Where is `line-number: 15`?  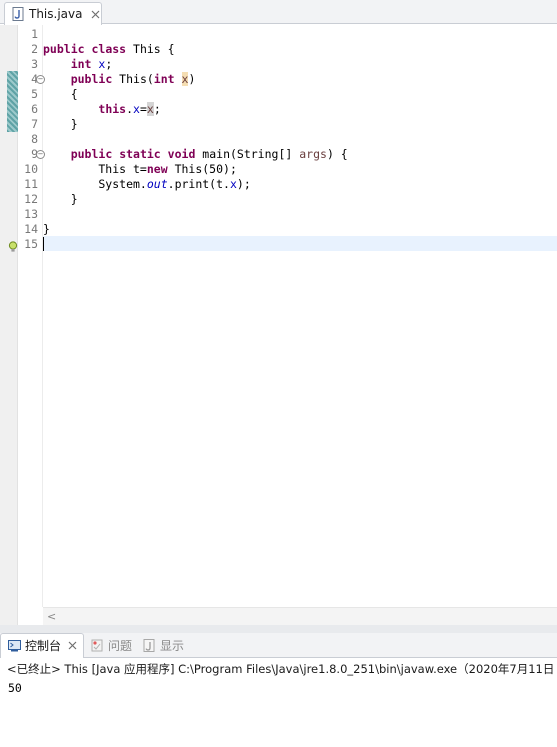
line-number: 15 is located at coordinates (31, 244).